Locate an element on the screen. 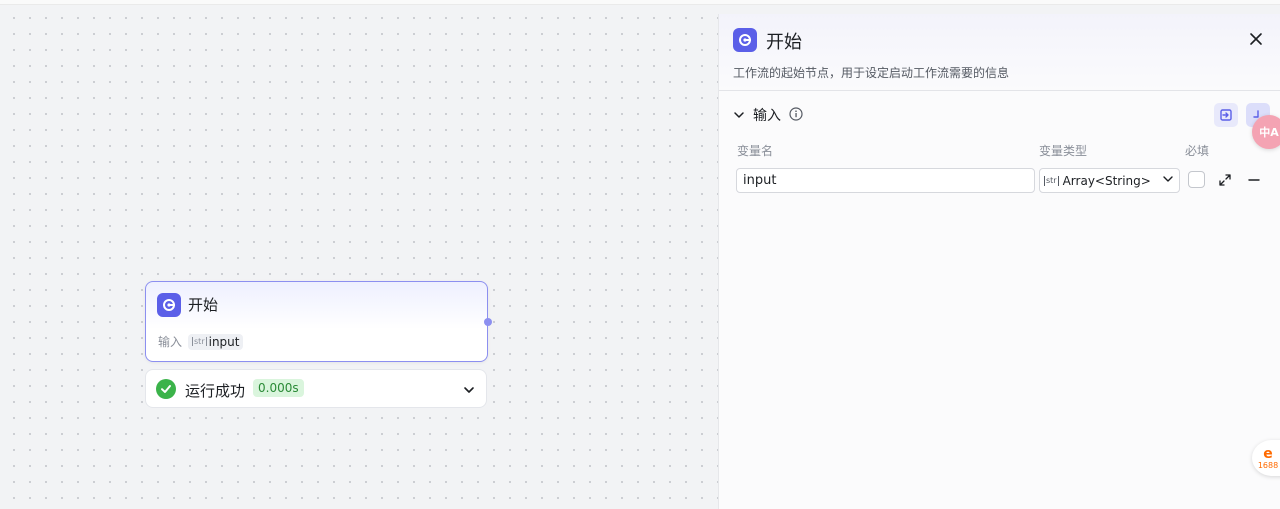  input-section-header: 输入 is located at coordinates (768, 115).